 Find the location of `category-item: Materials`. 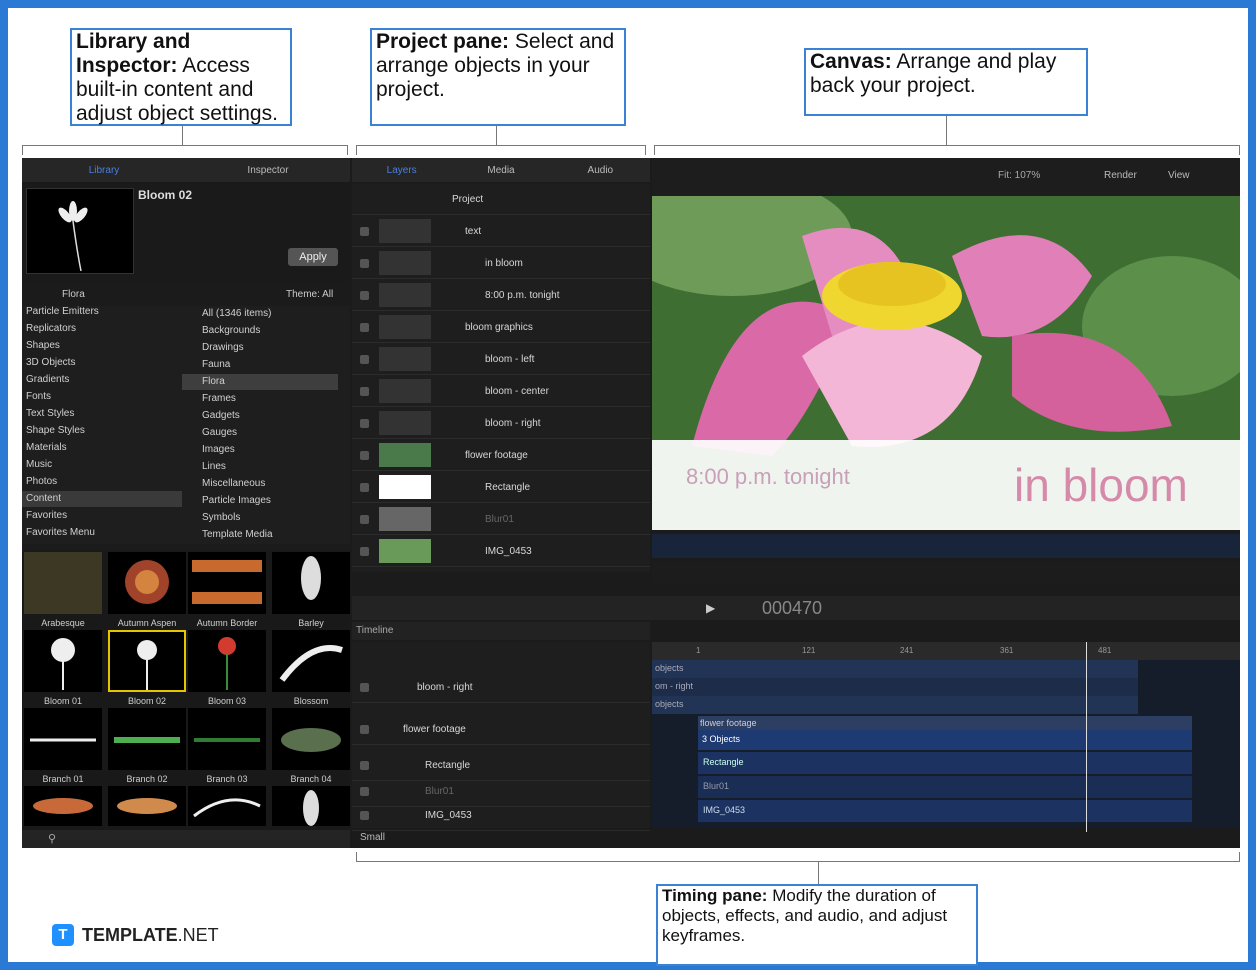

category-item: Materials is located at coordinates (46, 447).